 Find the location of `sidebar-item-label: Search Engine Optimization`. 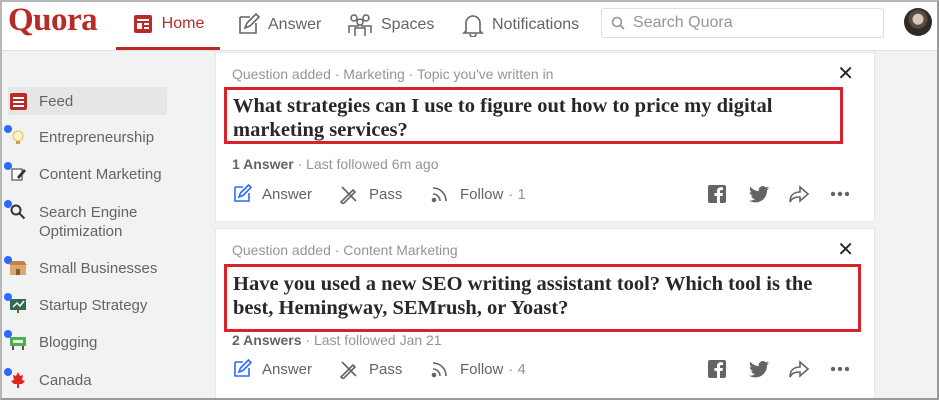

sidebar-item-label: Search Engine Optimization is located at coordinates (88, 222).